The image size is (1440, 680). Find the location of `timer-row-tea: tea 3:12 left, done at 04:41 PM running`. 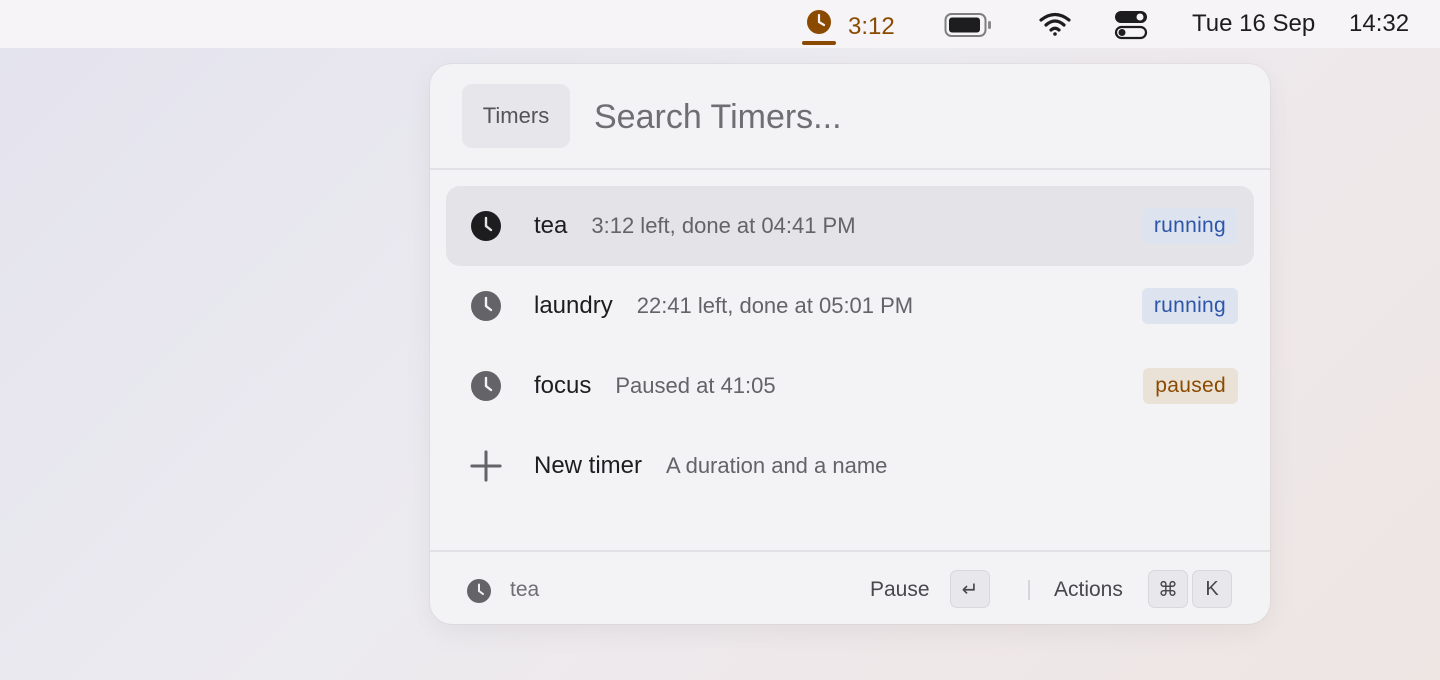

timer-row-tea: tea 3:12 left, done at 04:41 PM running is located at coordinates (850, 226).